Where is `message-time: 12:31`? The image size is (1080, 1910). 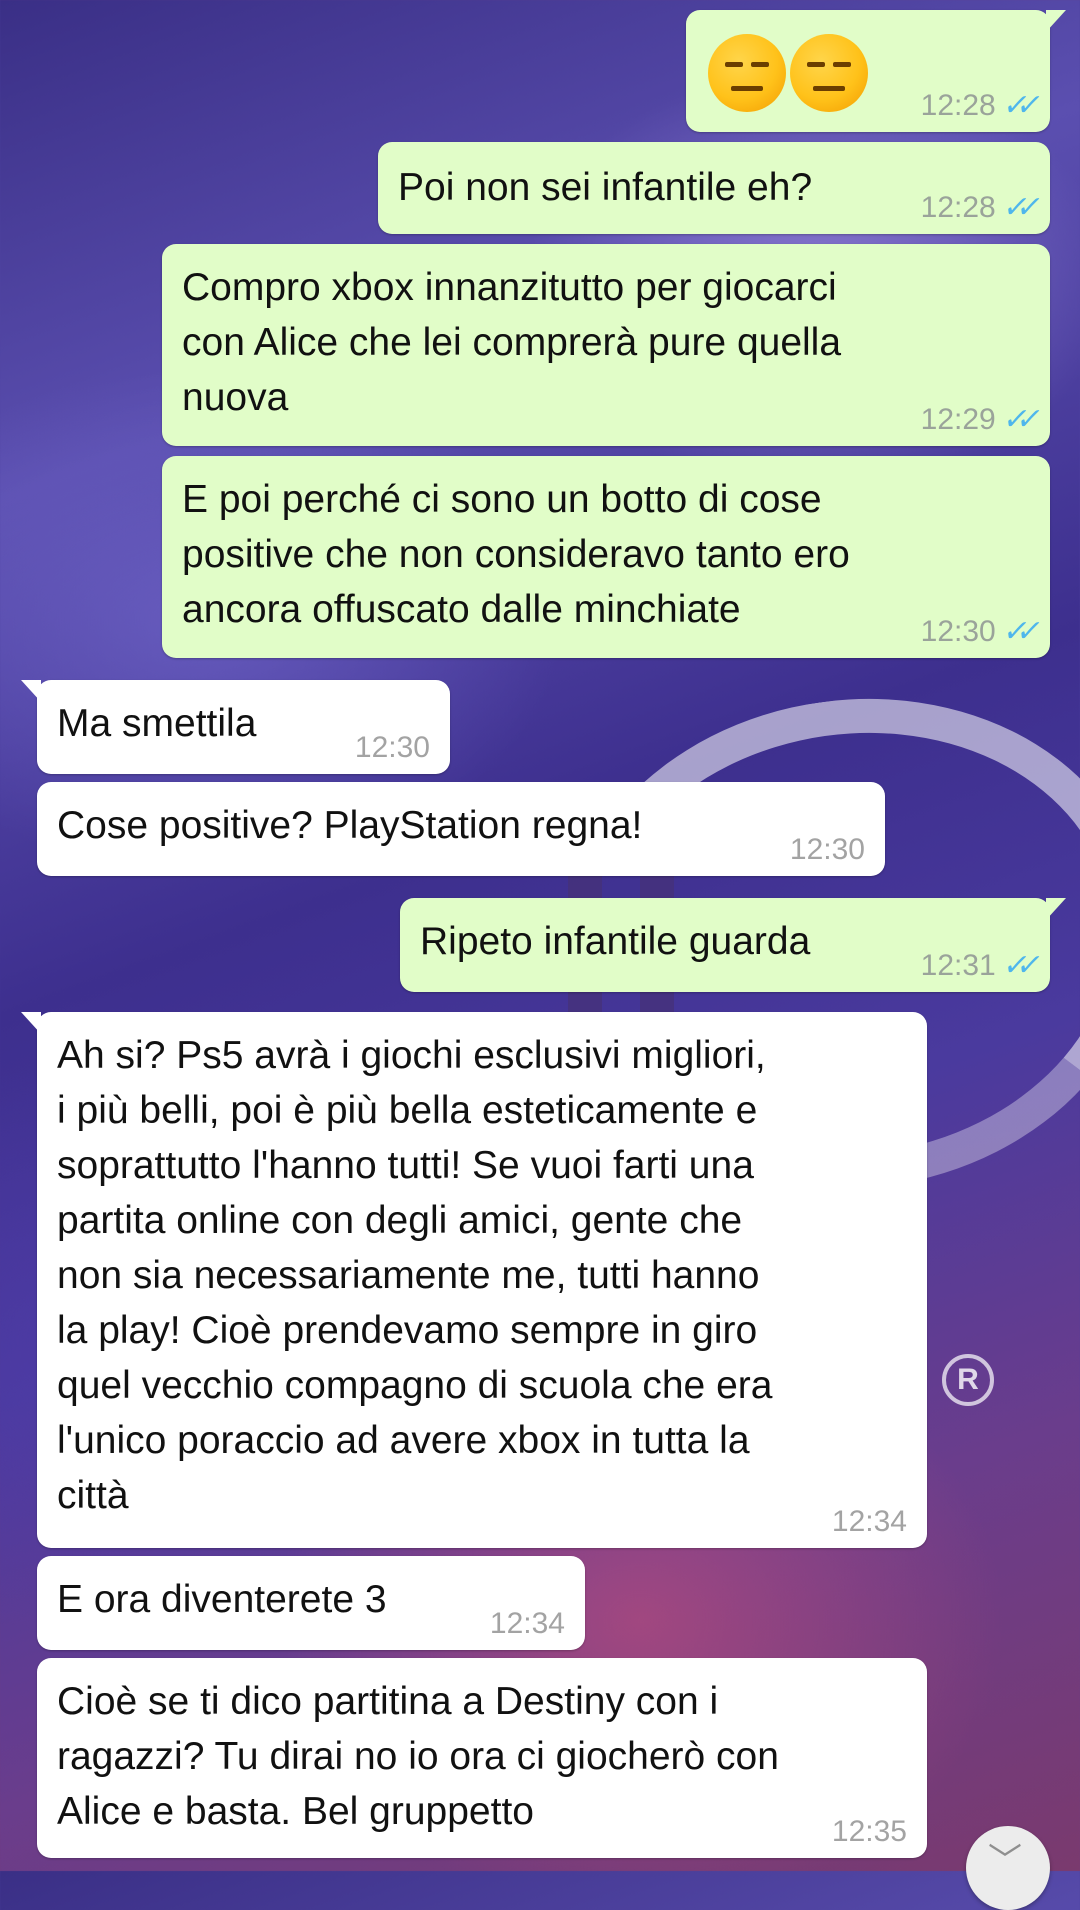 message-time: 12:31 is located at coordinates (958, 965).